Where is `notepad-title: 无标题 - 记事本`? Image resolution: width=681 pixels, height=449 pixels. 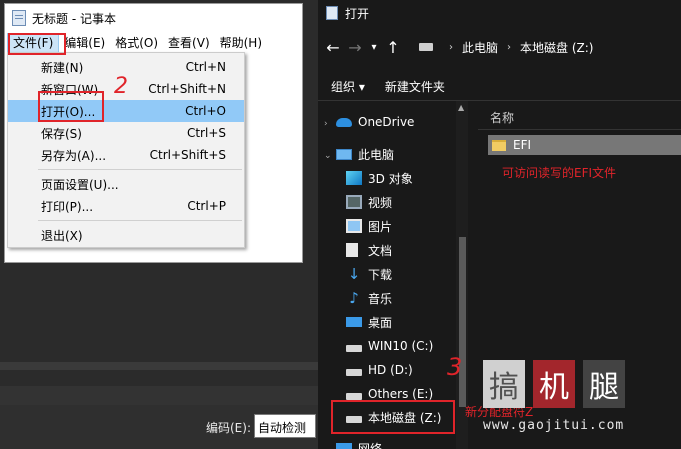
notepad-title: 无标题 - 记事本 is located at coordinates (74, 18).